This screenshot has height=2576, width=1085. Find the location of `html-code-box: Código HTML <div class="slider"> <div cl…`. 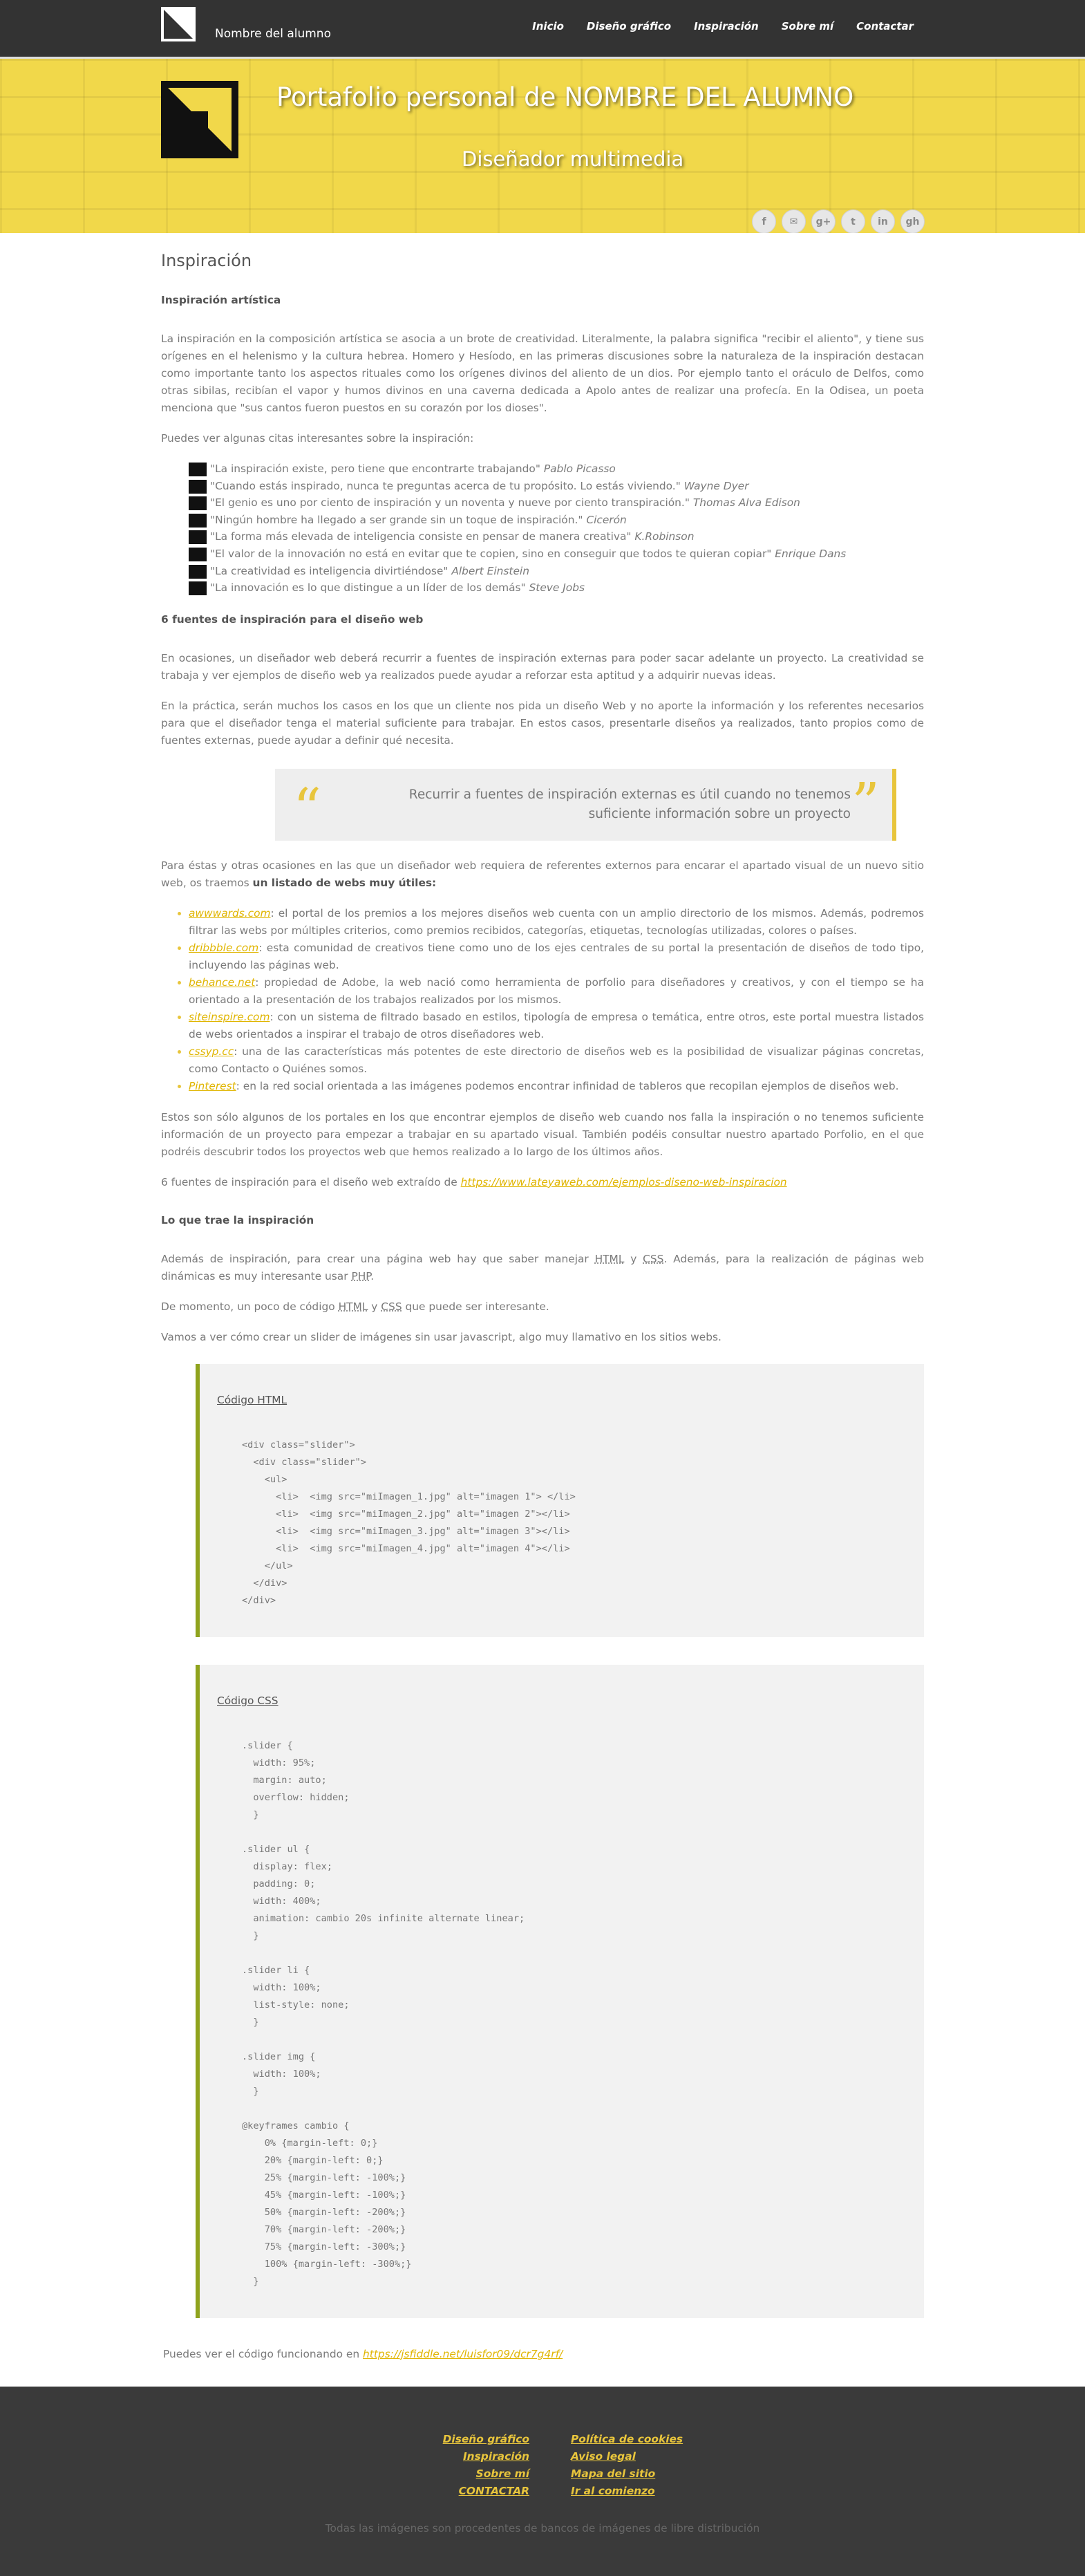

html-code-box: Código HTML <div class="slider"> <div cl… is located at coordinates (560, 1500).